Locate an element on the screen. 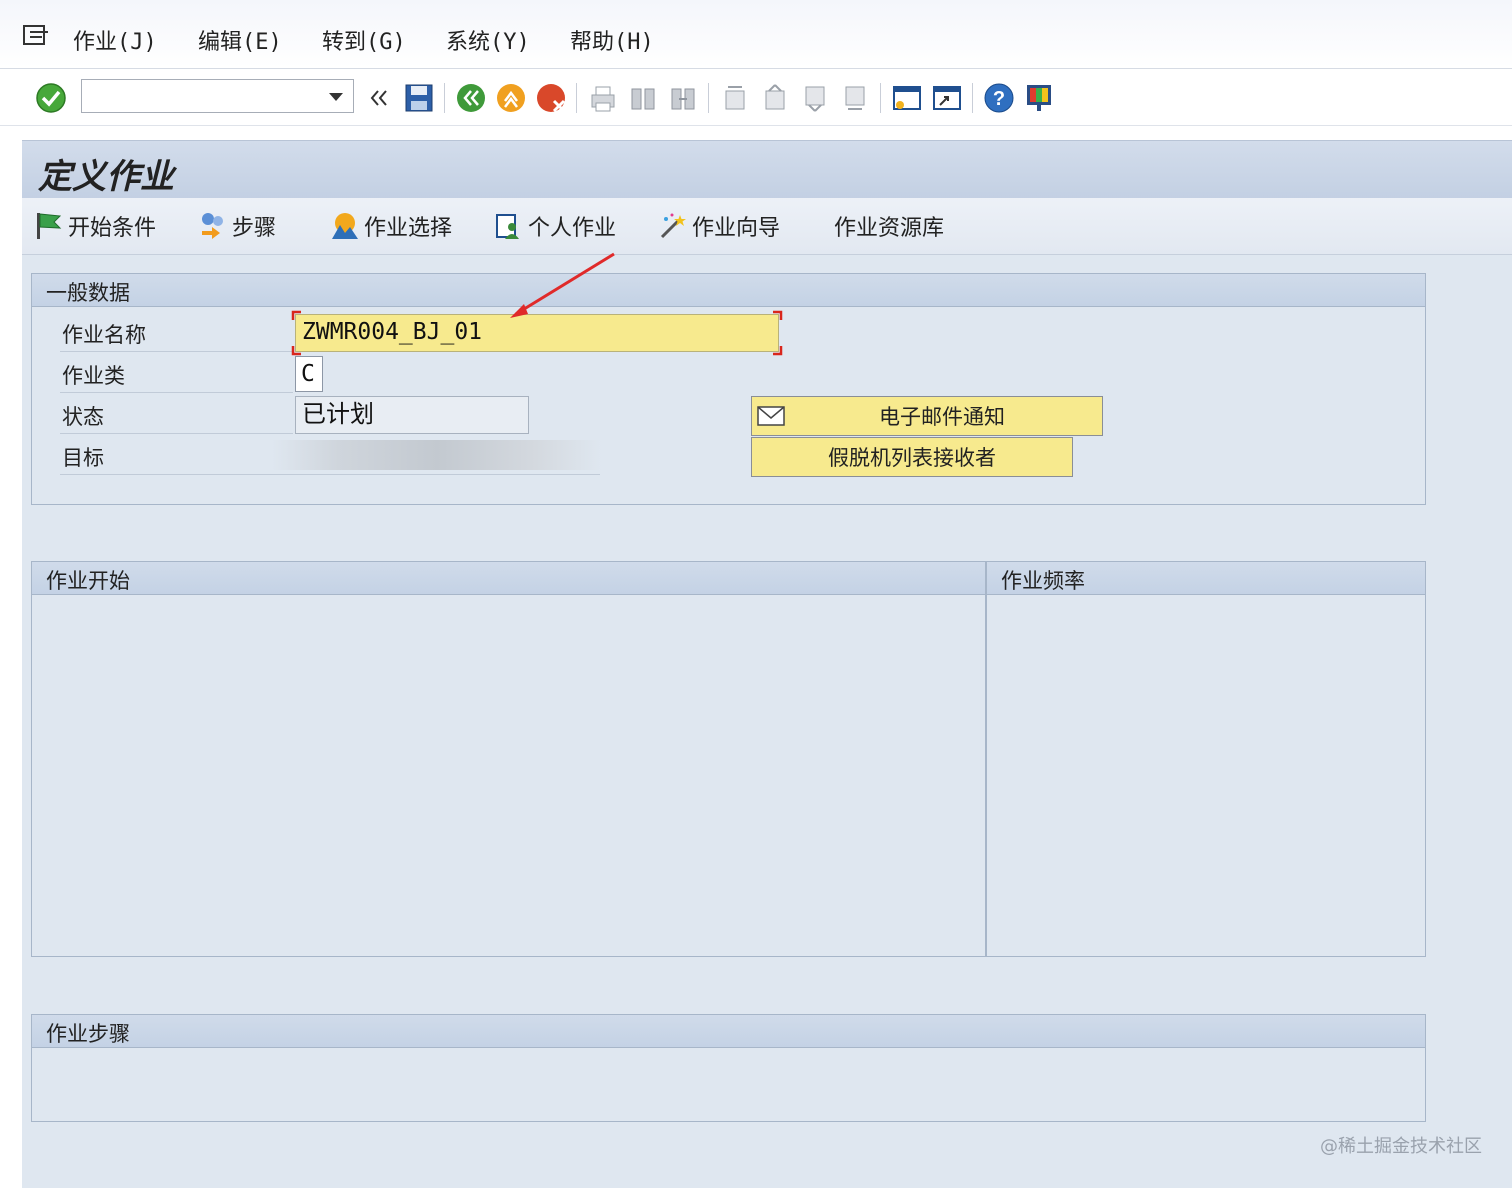 The height and width of the screenshot is (1188, 1512). annotation-arrow is located at coordinates (562, 285).